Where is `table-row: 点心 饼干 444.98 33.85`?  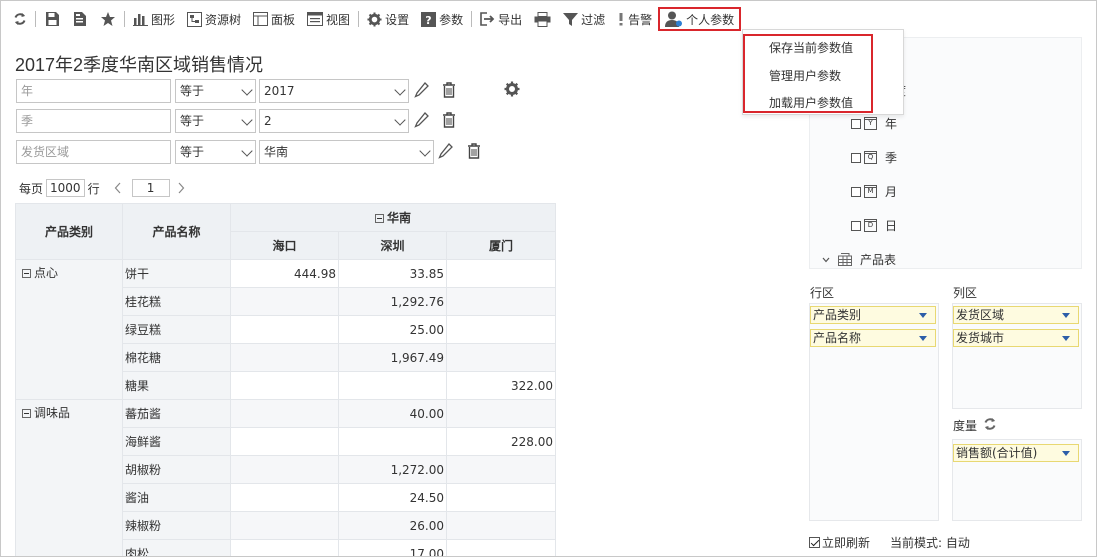
table-row: 点心 饼干 444.98 33.85 is located at coordinates (286, 329).